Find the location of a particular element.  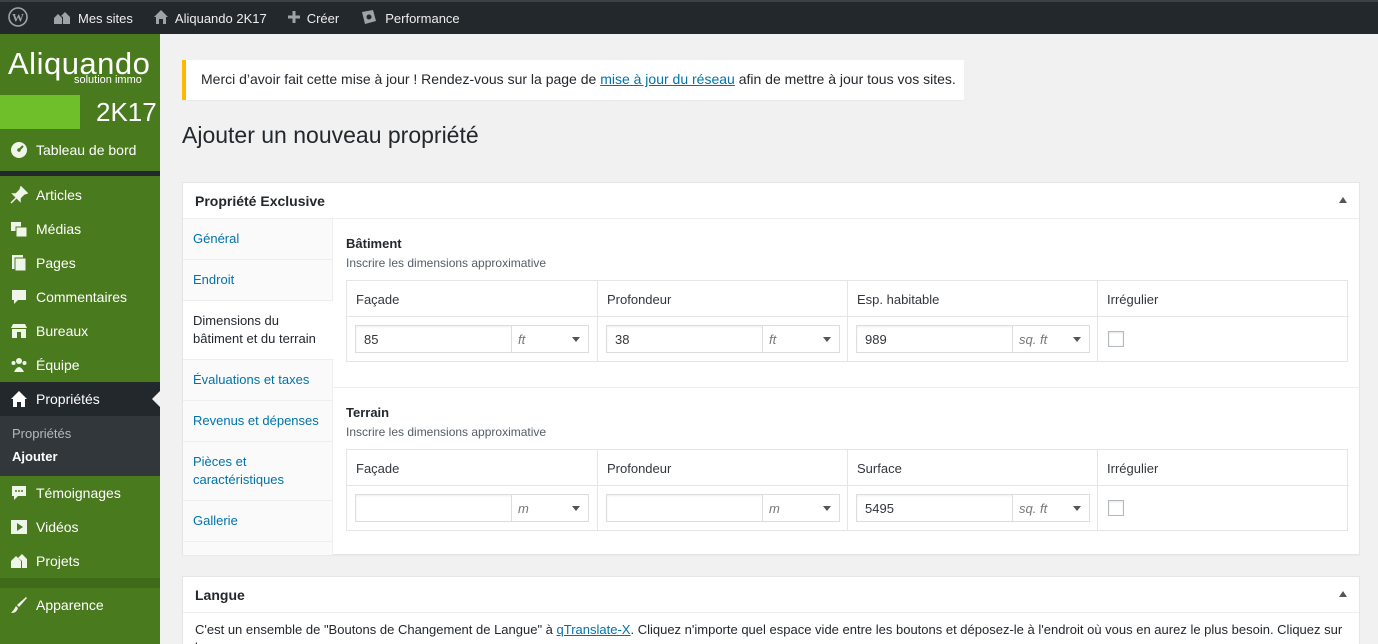

tab-gallerie: Gallerie is located at coordinates (257, 521).